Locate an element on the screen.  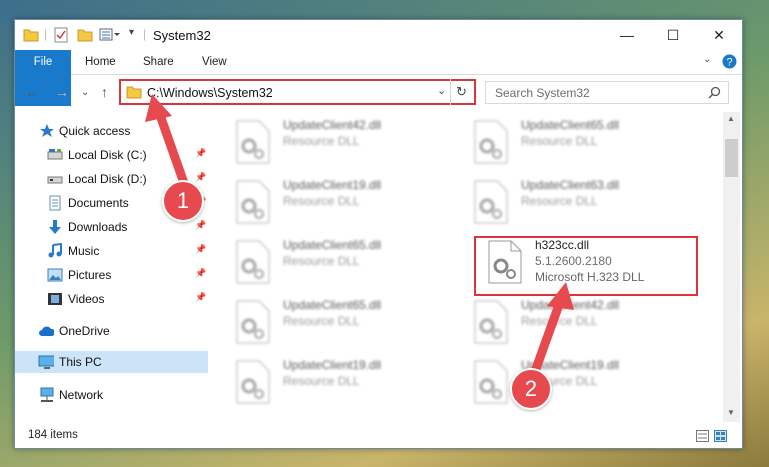
step-badge-2: 2 is located at coordinates (531, 389).